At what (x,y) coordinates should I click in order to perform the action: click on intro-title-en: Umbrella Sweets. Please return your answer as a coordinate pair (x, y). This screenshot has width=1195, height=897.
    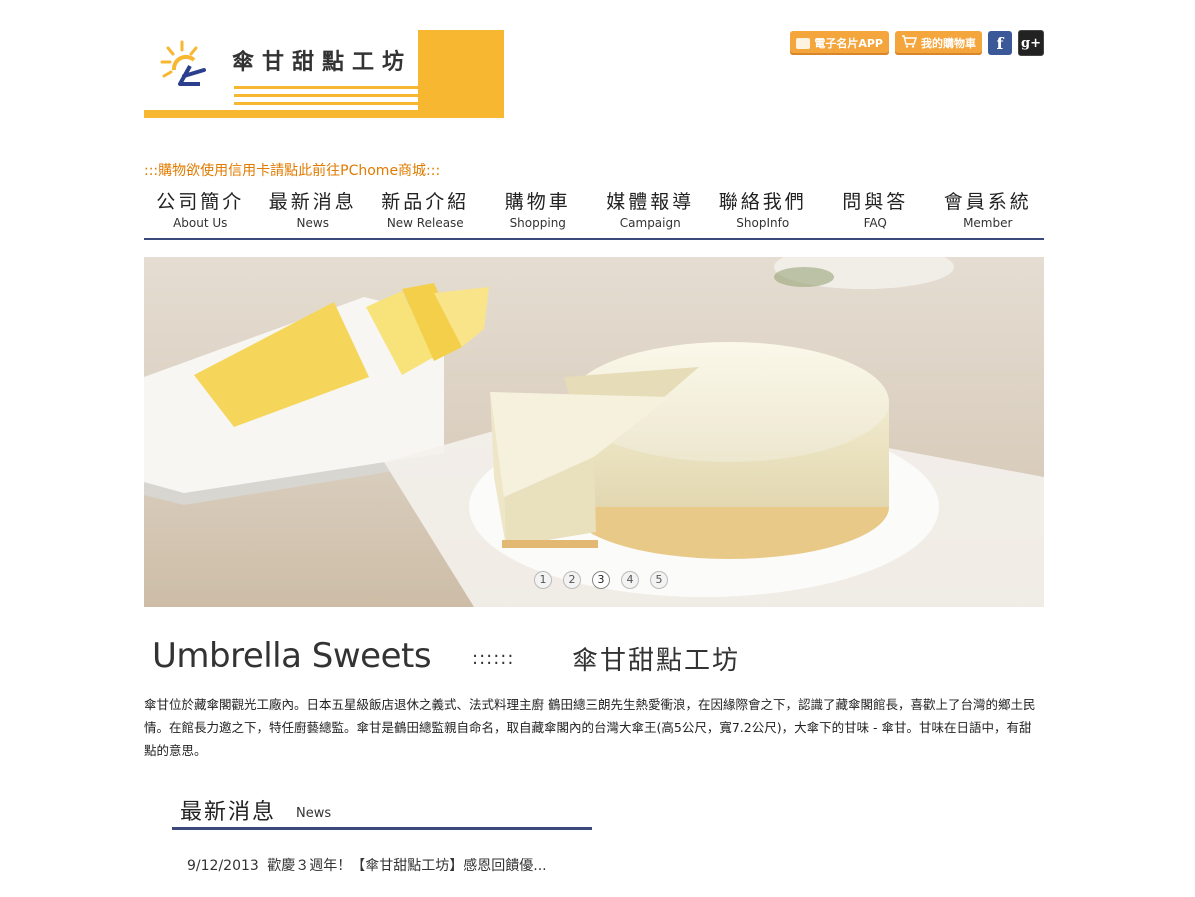
    Looking at the image, I should click on (292, 656).